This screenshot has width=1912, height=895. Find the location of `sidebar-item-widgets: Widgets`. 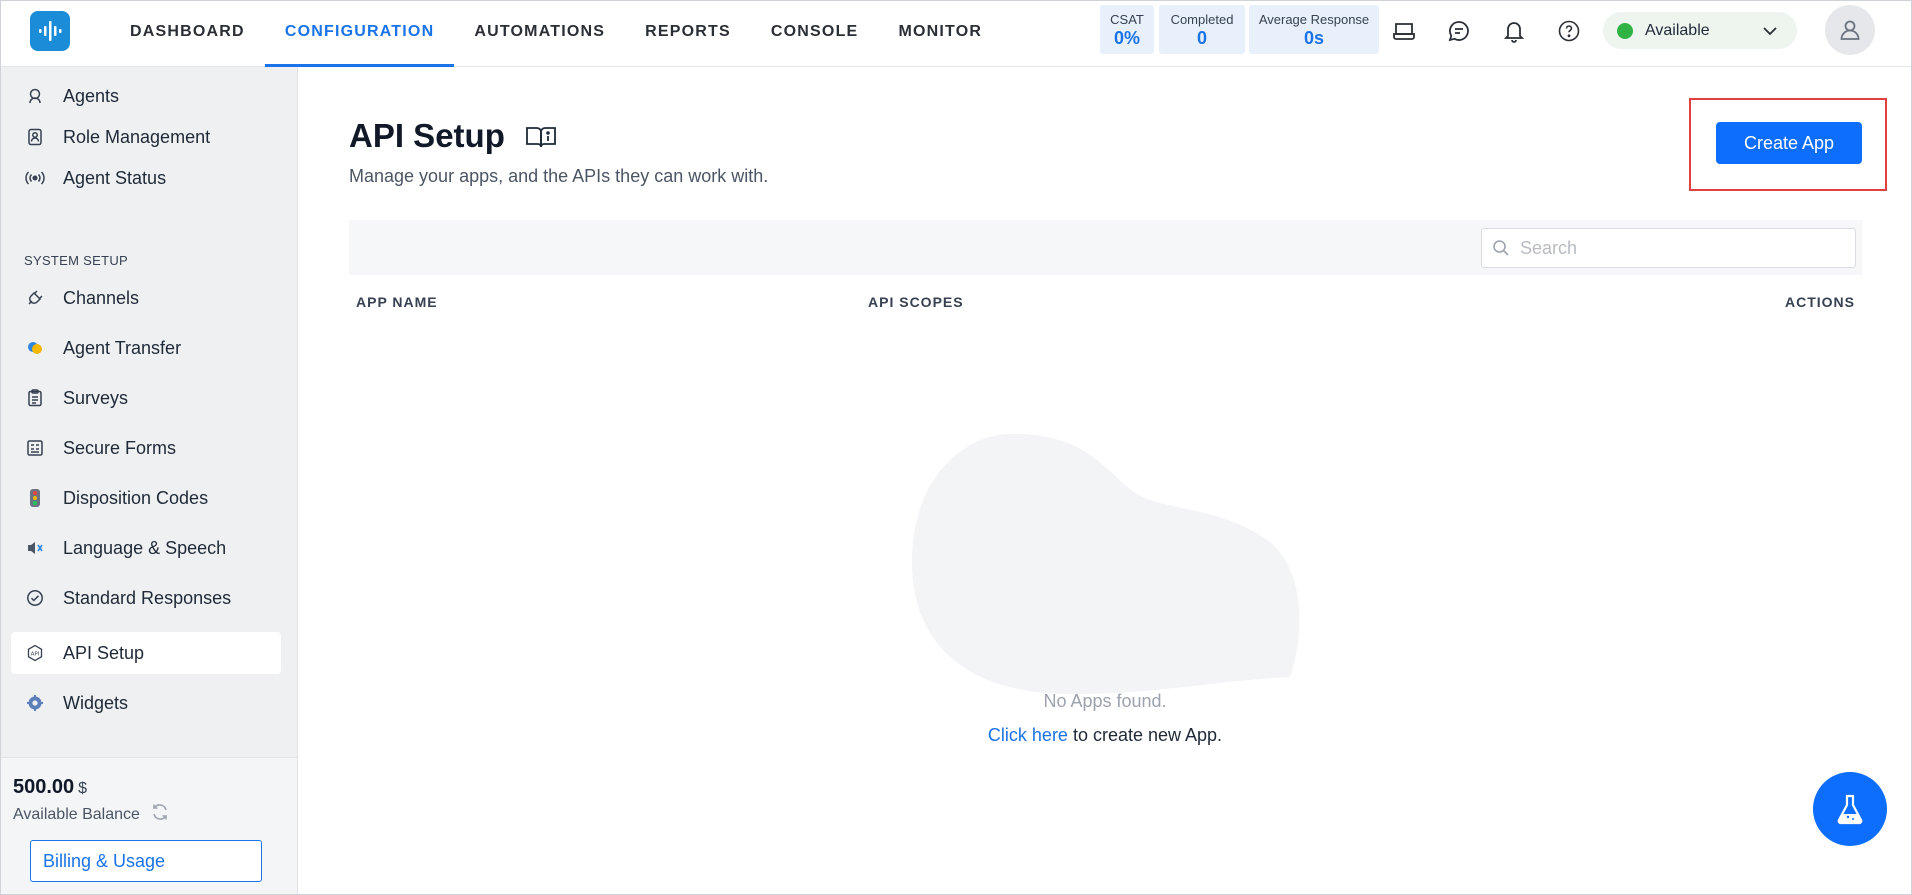

sidebar-item-widgets: Widgets is located at coordinates (146, 703).